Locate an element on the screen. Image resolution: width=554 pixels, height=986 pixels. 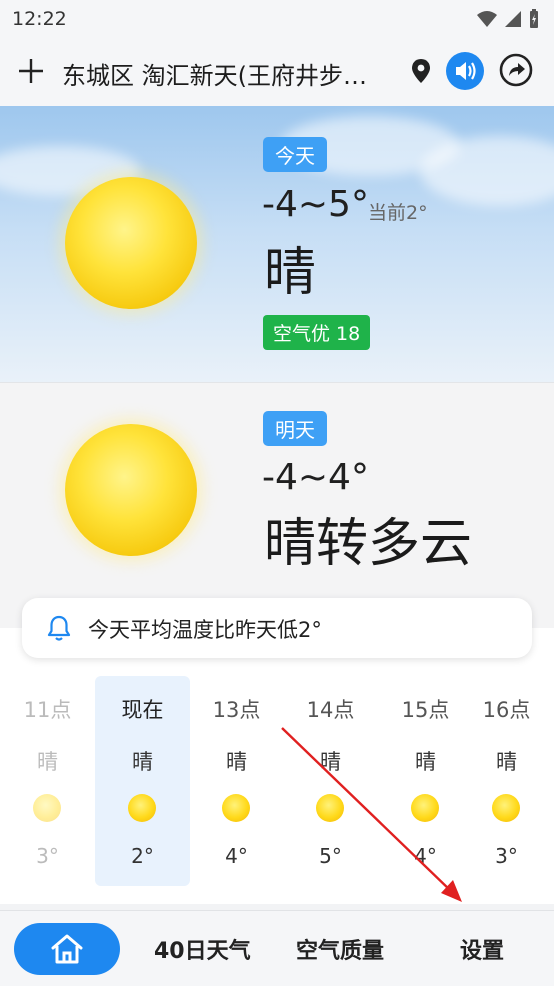
battery-icon is located at coordinates (534, 18).